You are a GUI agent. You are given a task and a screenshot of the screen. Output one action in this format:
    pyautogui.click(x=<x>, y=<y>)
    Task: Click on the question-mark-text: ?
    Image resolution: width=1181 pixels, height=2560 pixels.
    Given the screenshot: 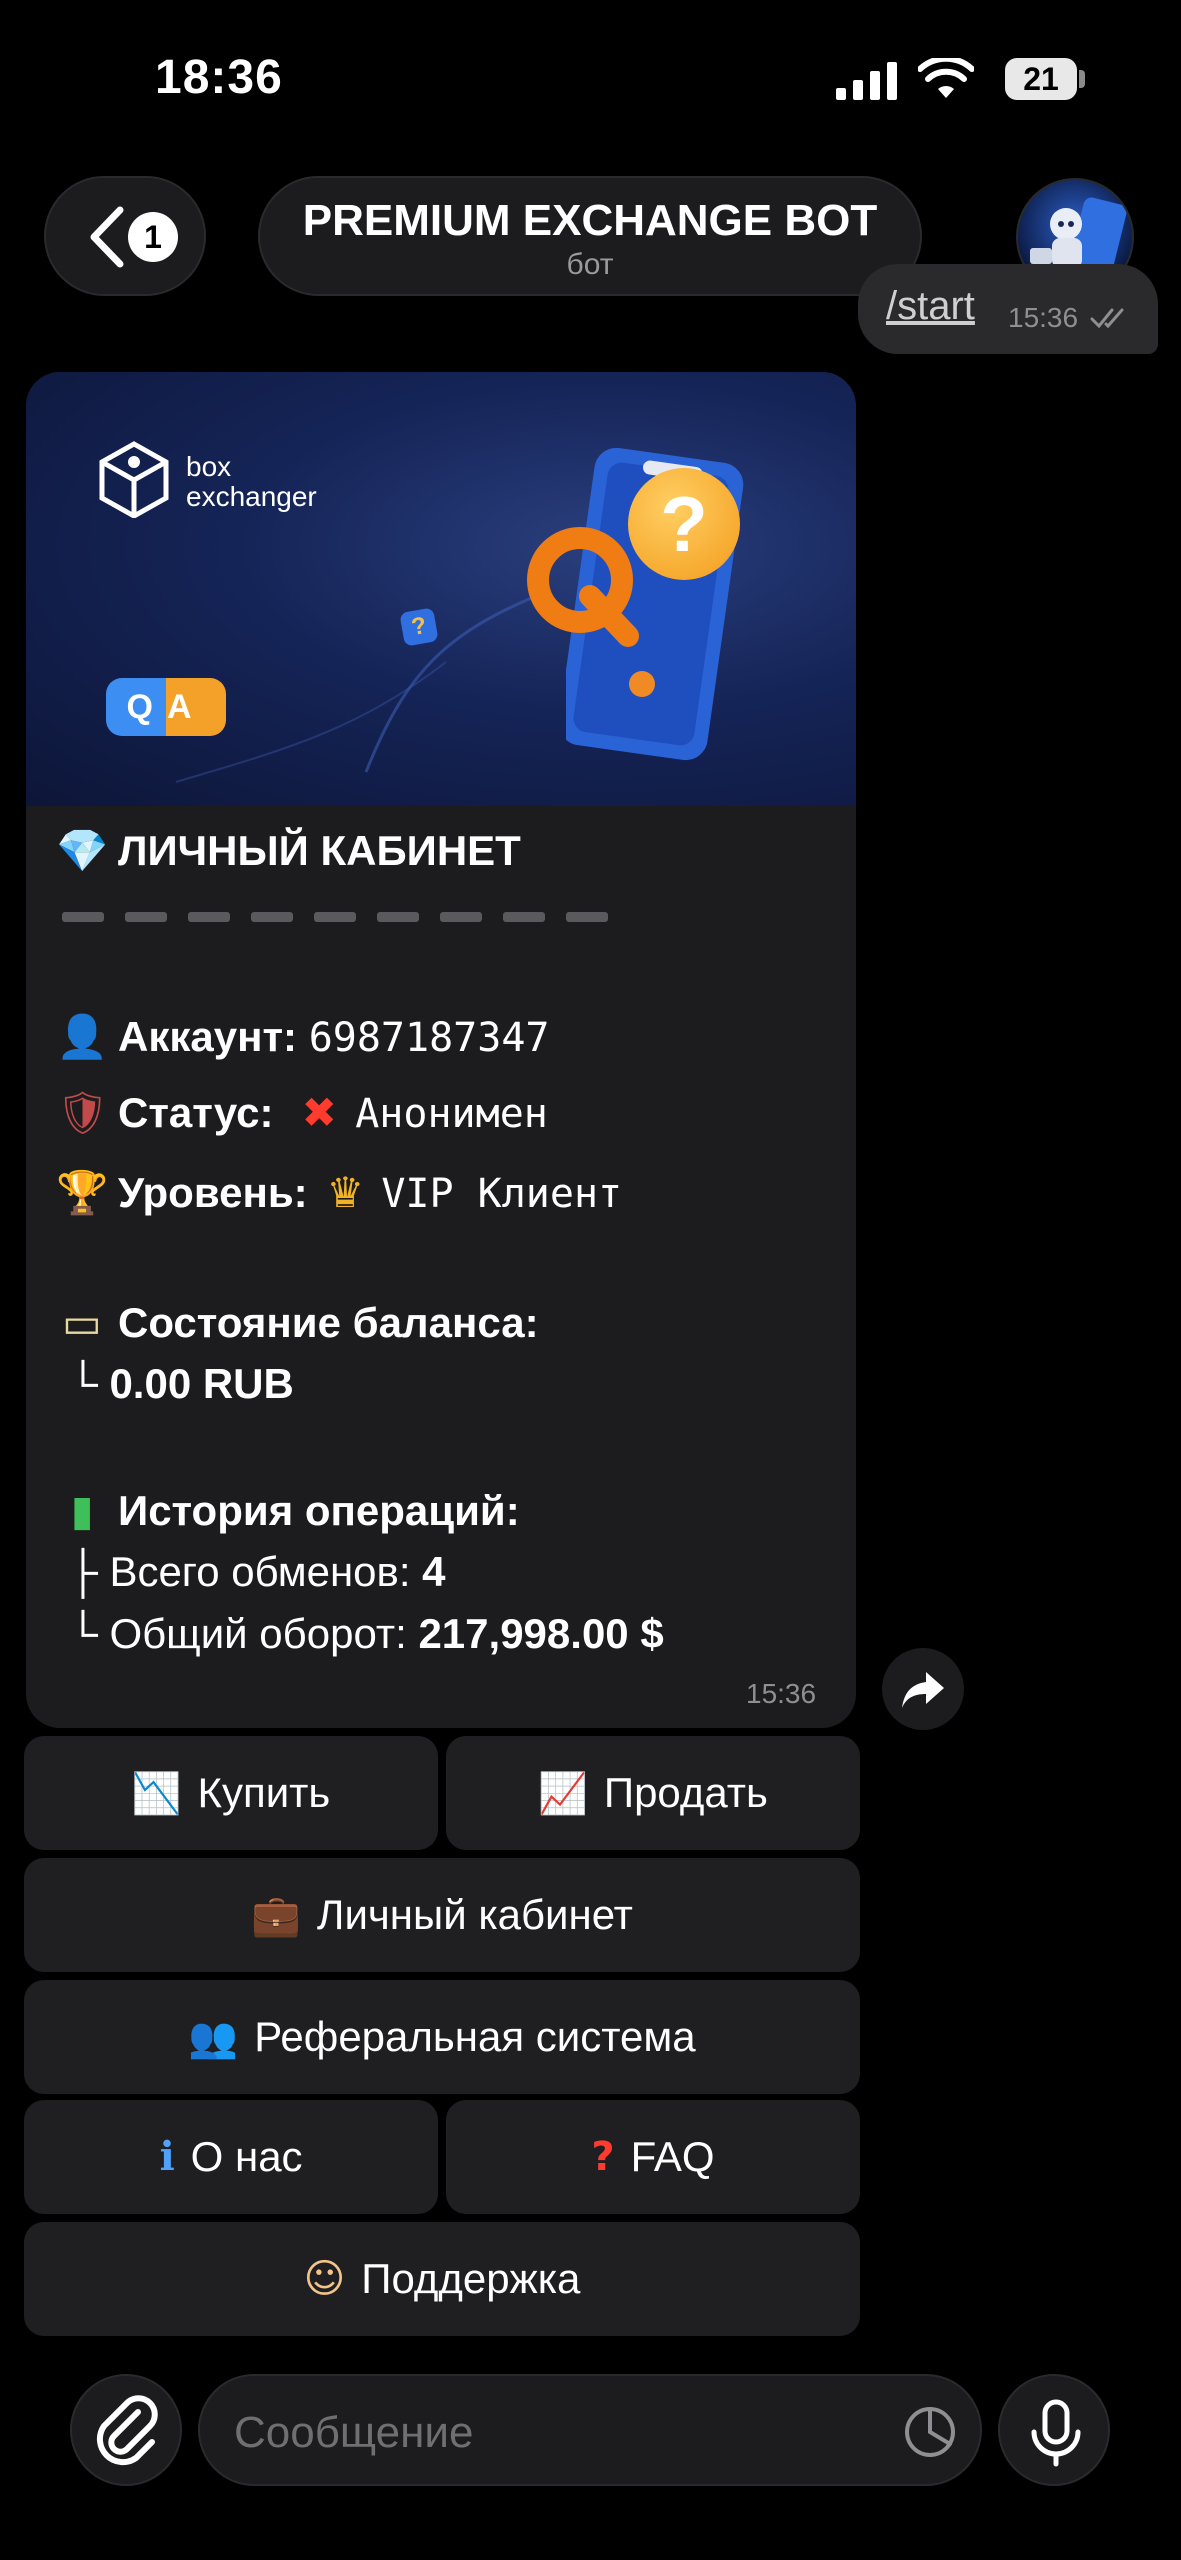 What is the action you would take?
    pyautogui.click(x=684, y=524)
    